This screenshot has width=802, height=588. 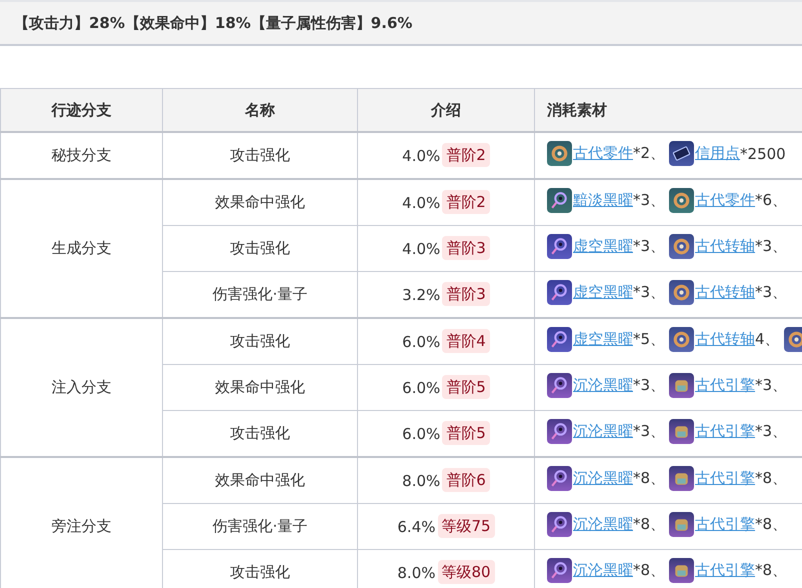 What do you see at coordinates (681, 153) in the screenshot?
I see `card-icon` at bounding box center [681, 153].